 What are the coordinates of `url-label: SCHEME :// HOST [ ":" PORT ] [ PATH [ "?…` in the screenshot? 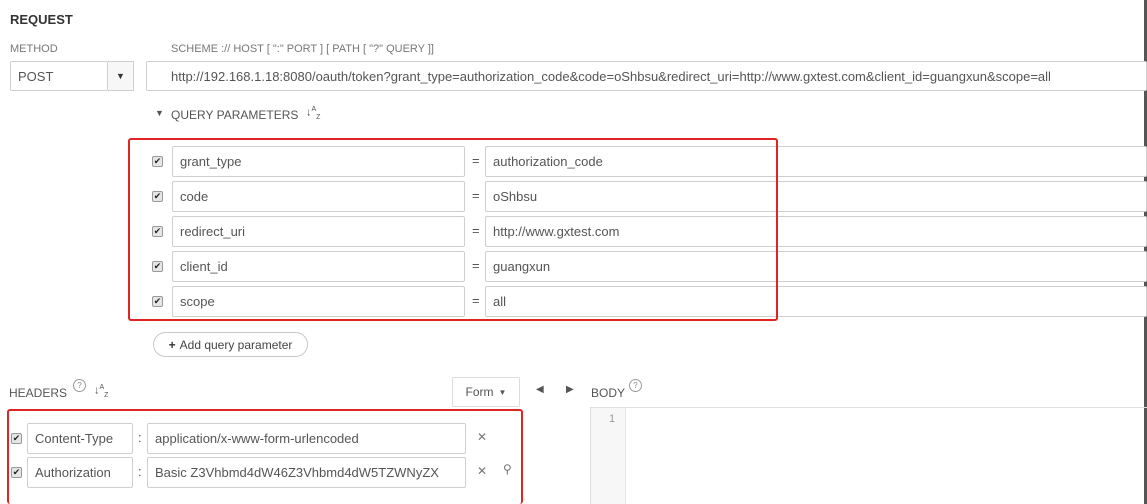 It's located at (302, 49).